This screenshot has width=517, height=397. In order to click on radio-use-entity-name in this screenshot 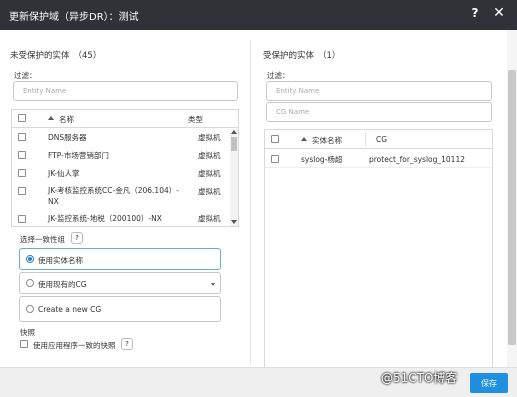, I will do `click(30, 259)`.